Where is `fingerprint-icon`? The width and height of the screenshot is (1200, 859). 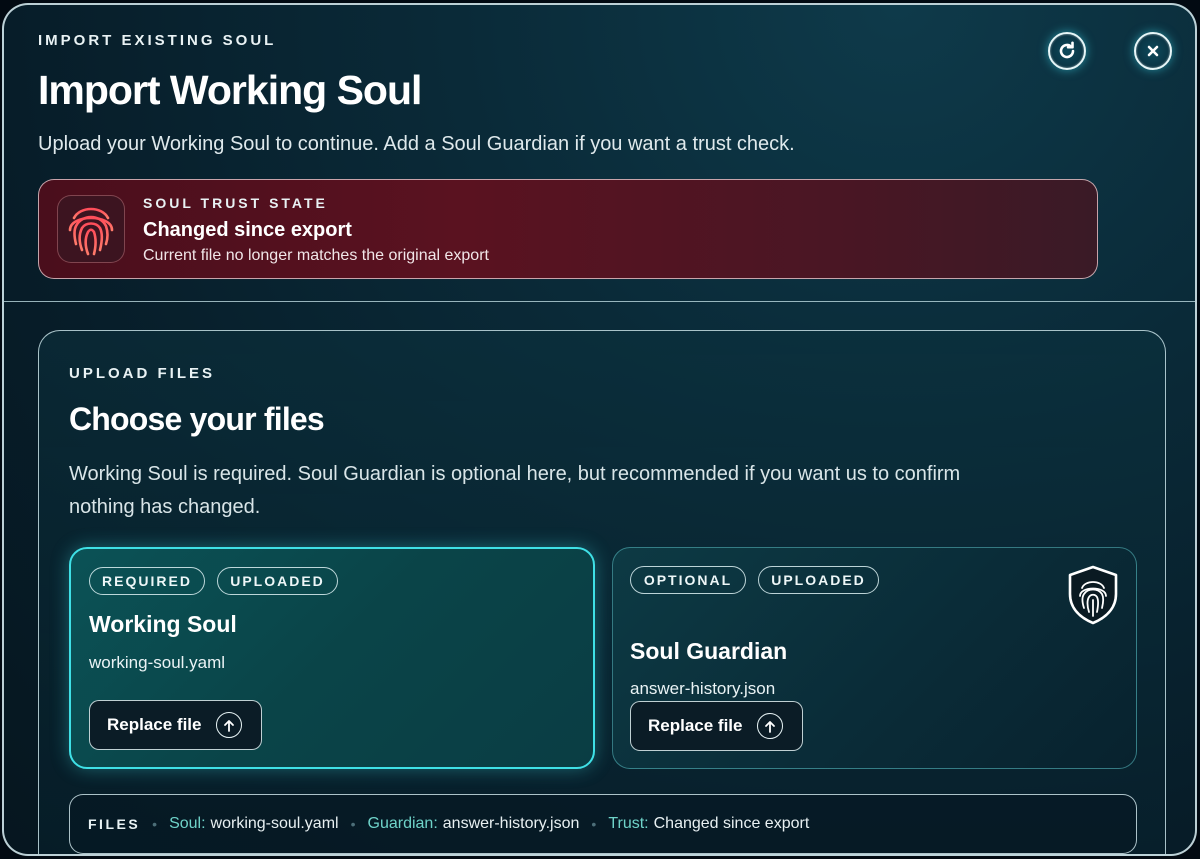
fingerprint-icon is located at coordinates (91, 229).